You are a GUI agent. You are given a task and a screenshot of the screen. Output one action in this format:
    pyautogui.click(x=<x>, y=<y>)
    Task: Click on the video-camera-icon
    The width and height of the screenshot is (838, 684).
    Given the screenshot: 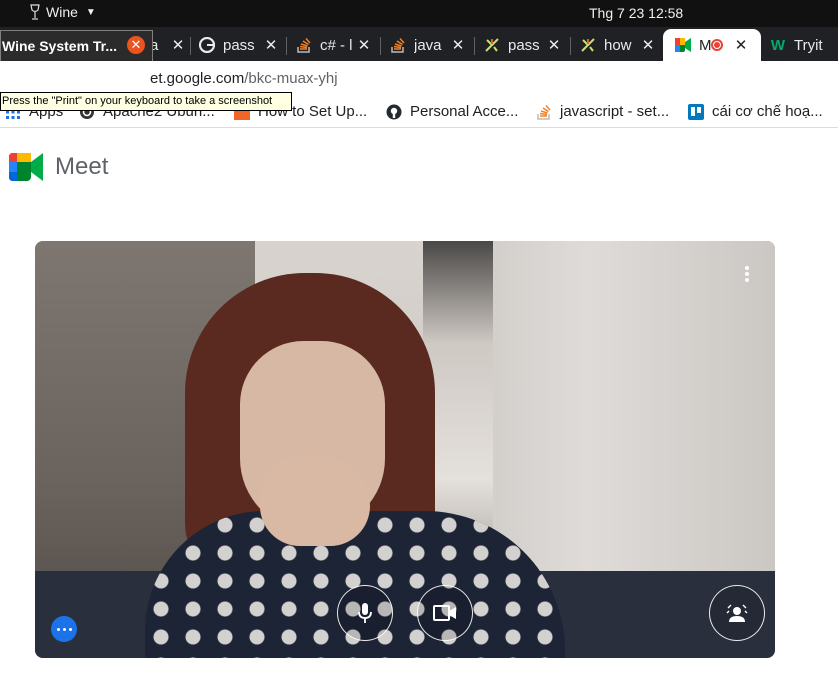 What is the action you would take?
    pyautogui.click(x=444, y=613)
    